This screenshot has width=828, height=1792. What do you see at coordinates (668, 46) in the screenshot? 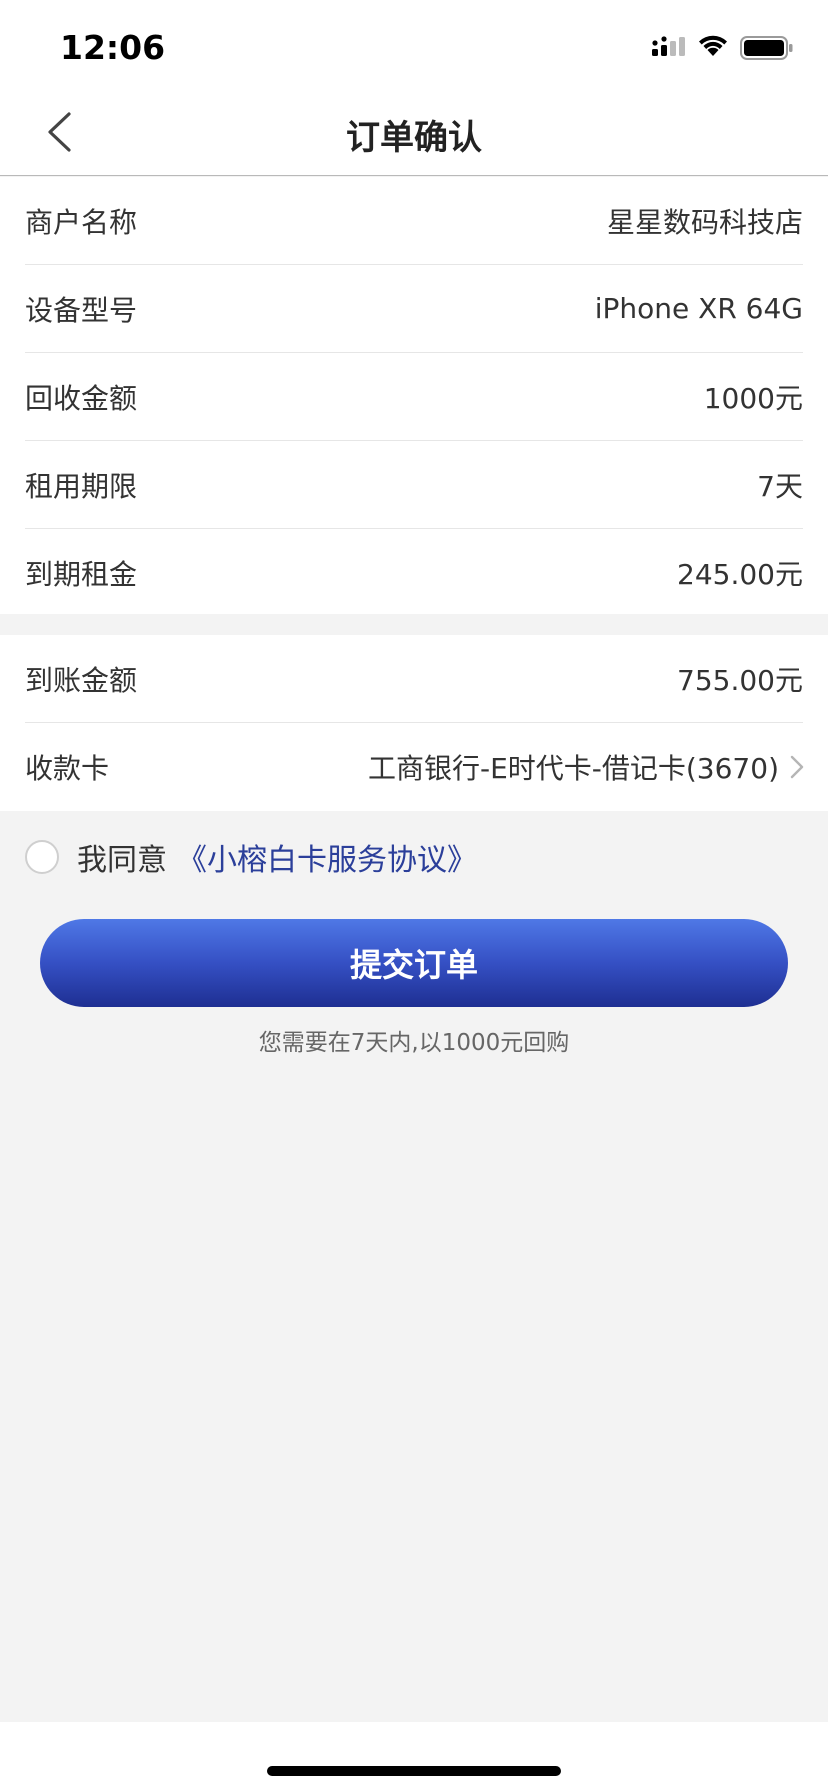
I see `signal-icon` at bounding box center [668, 46].